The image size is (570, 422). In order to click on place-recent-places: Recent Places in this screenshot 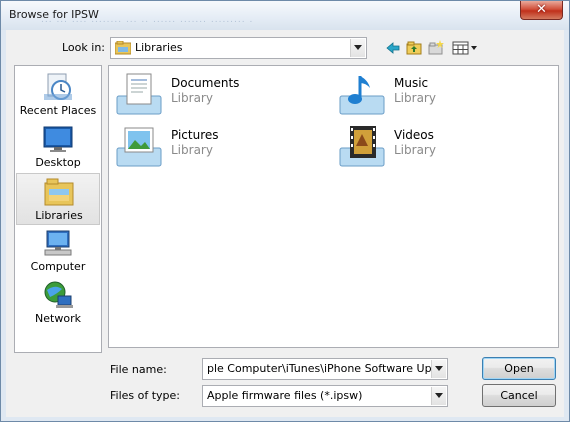, I will do `click(58, 95)`.